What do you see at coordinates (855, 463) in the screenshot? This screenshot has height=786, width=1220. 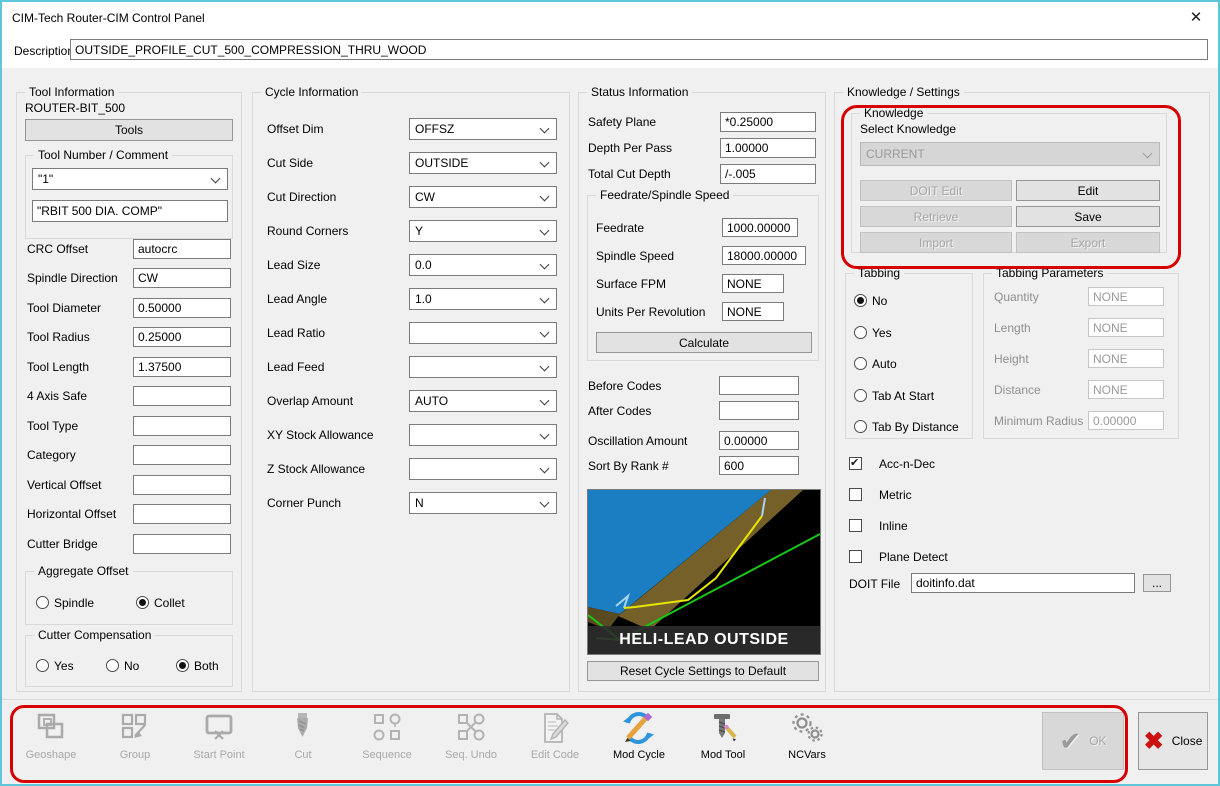 I see `acc-n-dec-checkbox` at bounding box center [855, 463].